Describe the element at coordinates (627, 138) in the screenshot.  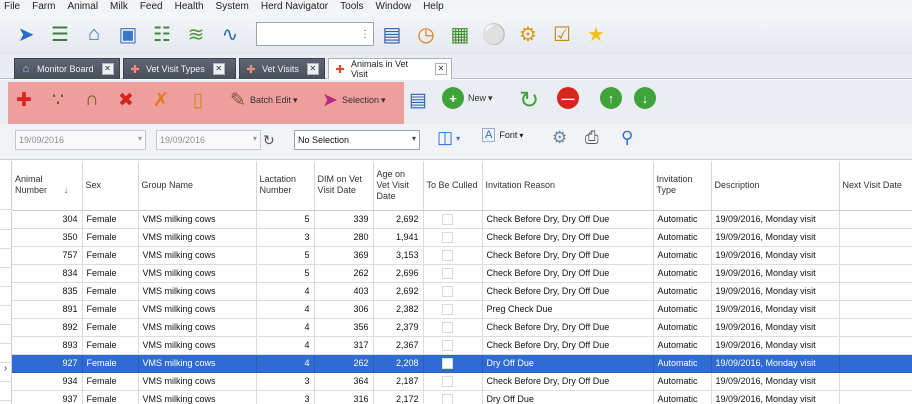
I see `print-preview-button: ⚲` at that location.